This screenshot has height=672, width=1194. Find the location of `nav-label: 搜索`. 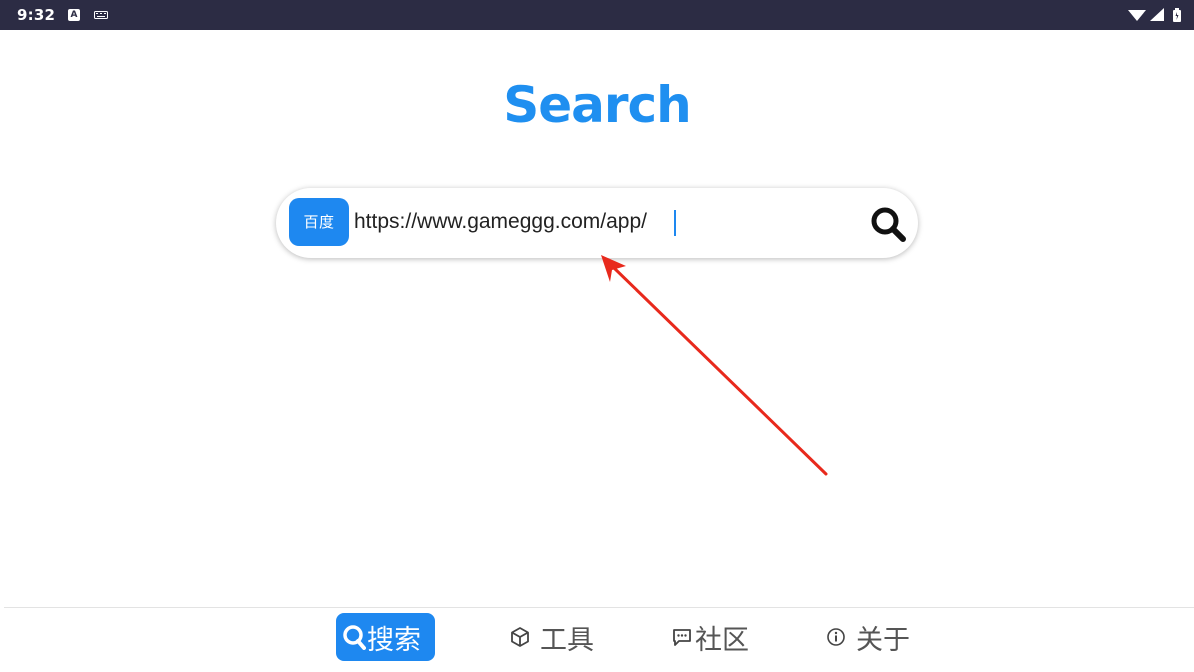

nav-label: 搜索 is located at coordinates (394, 640).